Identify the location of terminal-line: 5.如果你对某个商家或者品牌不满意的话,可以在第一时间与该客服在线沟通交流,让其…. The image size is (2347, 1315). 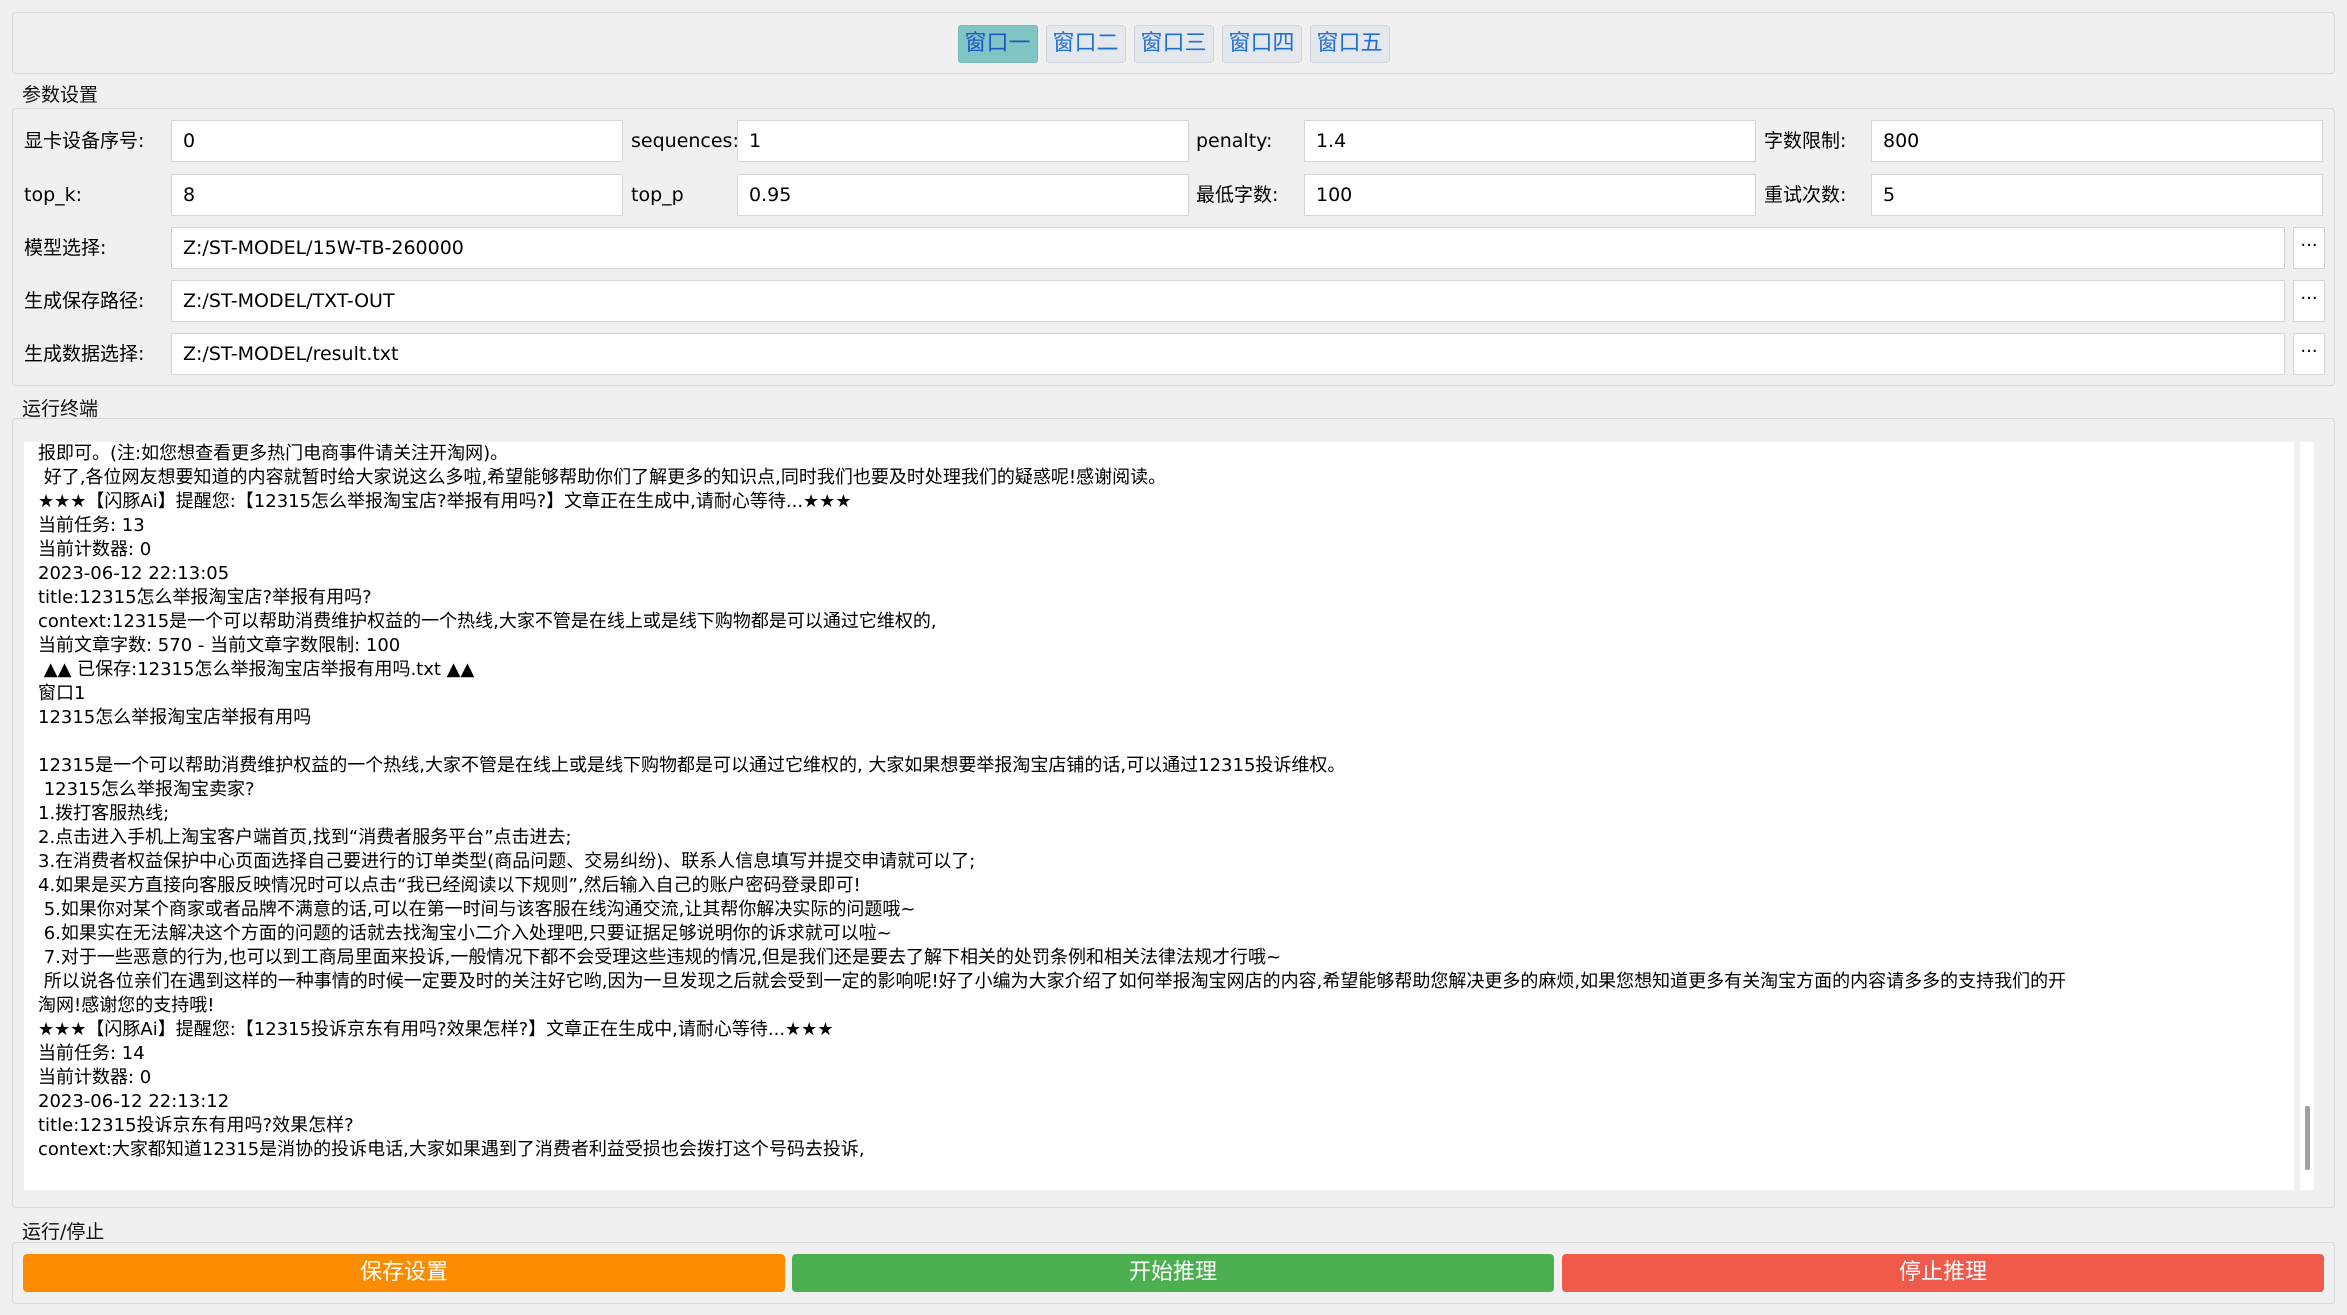
(477, 909).